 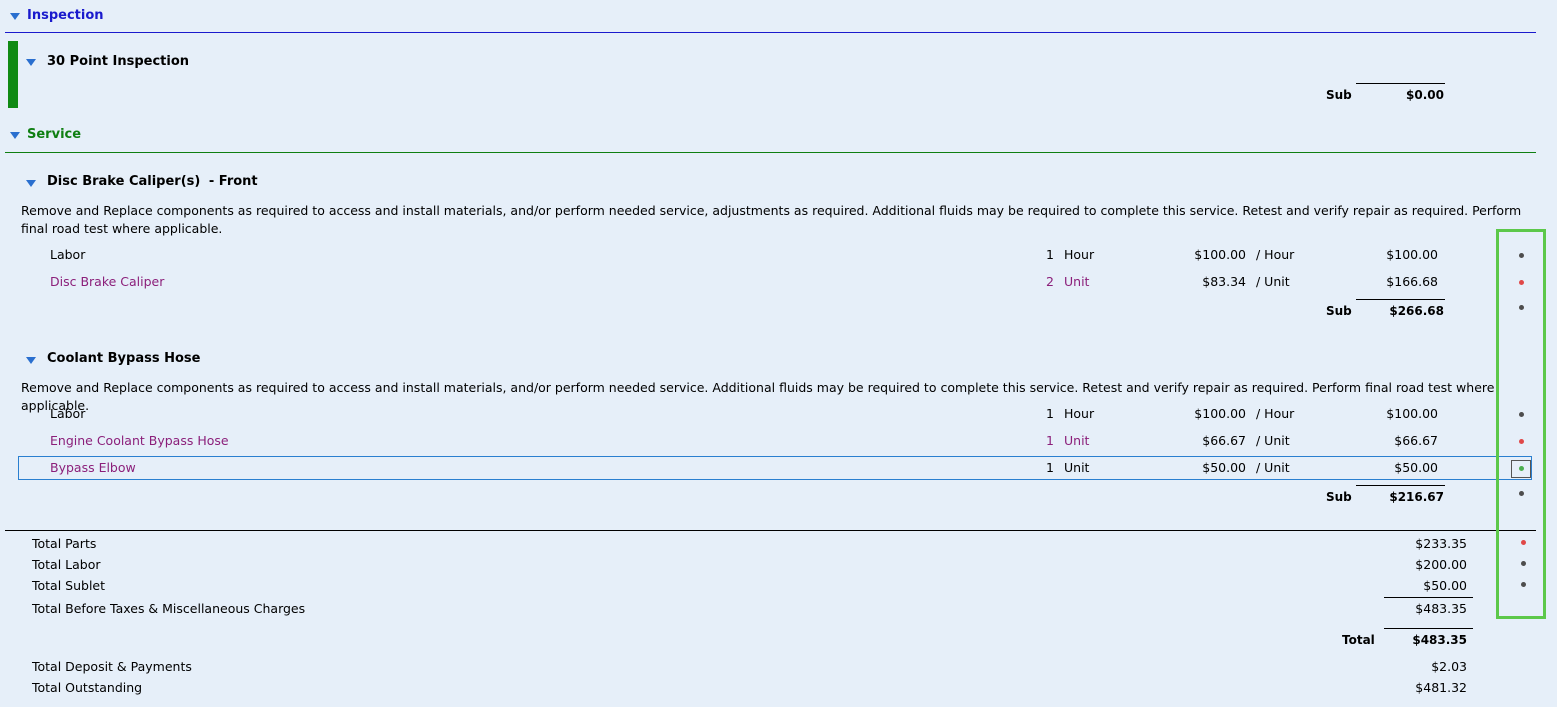 I want to click on job-title-suffix: - Front, so click(x=233, y=181).